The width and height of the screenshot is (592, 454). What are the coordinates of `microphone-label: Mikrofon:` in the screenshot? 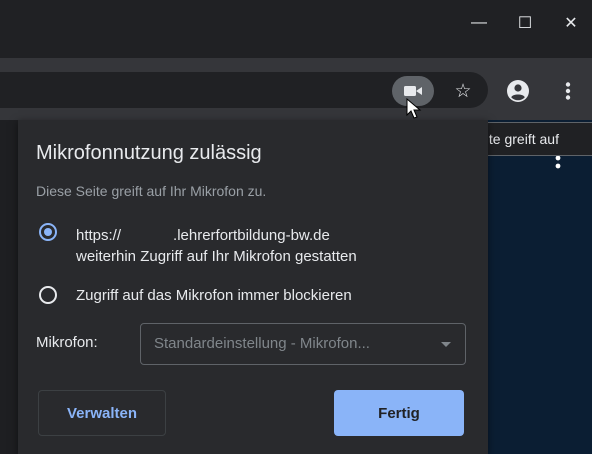 It's located at (67, 342).